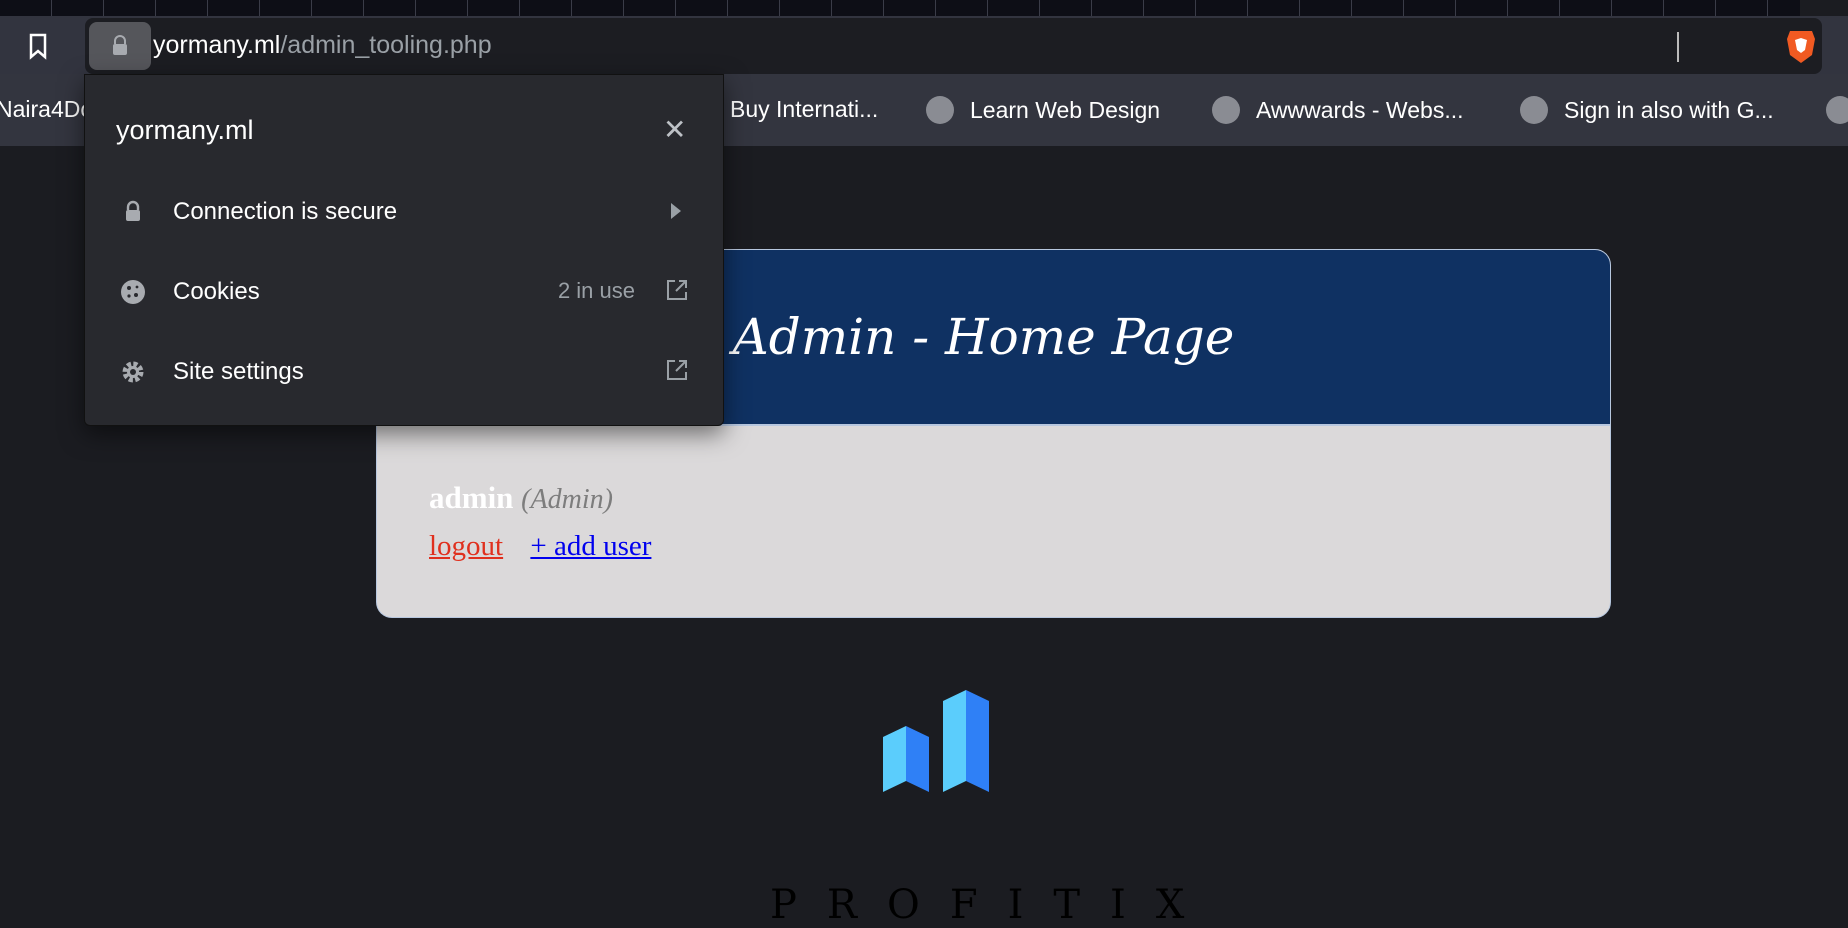  What do you see at coordinates (386, 45) in the screenshot?
I see `url-path: /admin_tooling.php` at bounding box center [386, 45].